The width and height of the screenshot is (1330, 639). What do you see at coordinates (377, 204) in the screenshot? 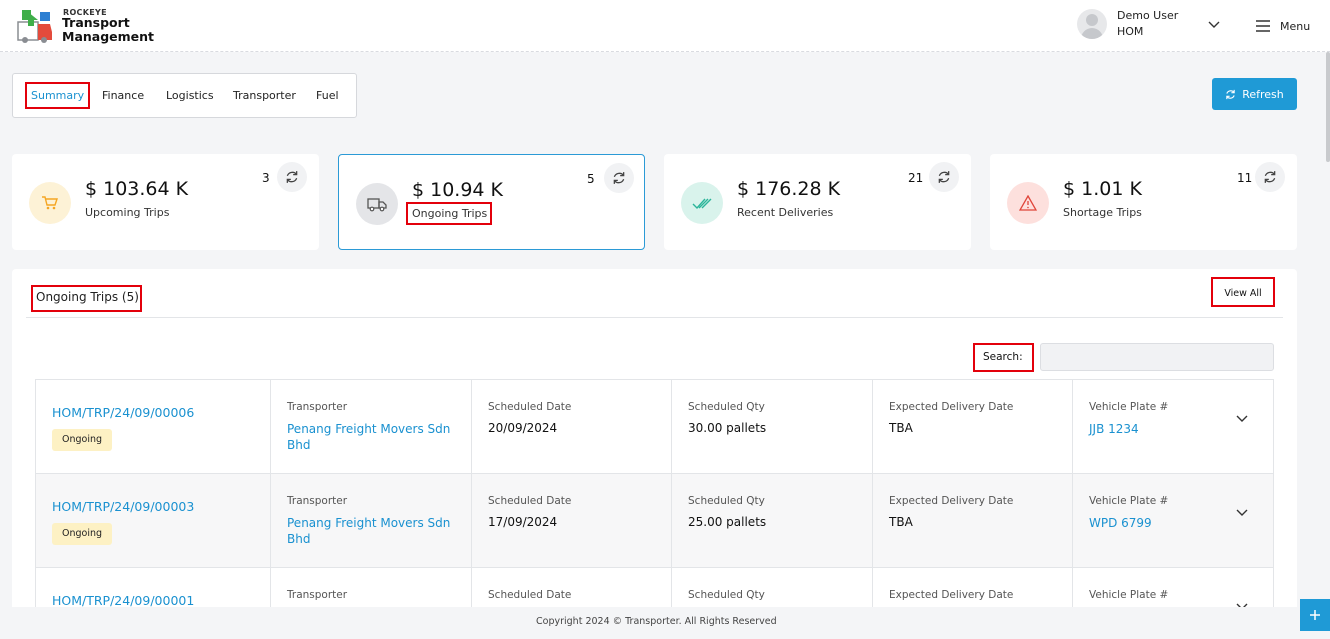
I see `truck-icon` at bounding box center [377, 204].